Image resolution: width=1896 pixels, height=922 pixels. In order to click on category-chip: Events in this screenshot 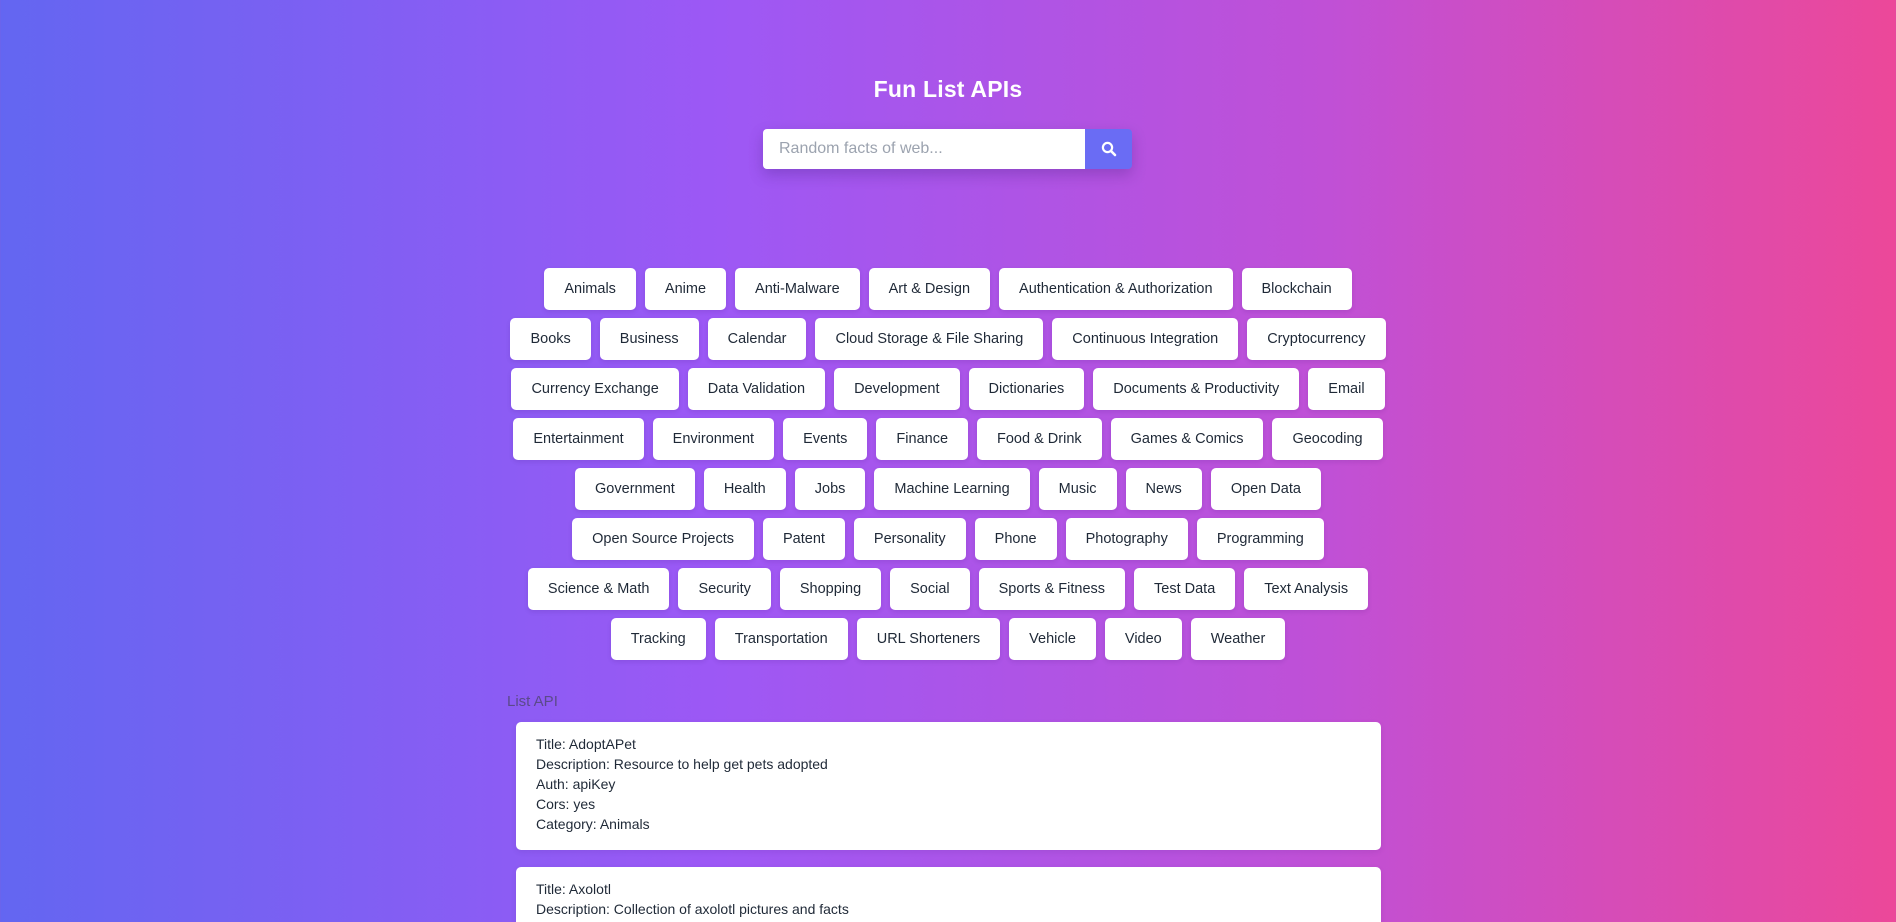, I will do `click(825, 439)`.